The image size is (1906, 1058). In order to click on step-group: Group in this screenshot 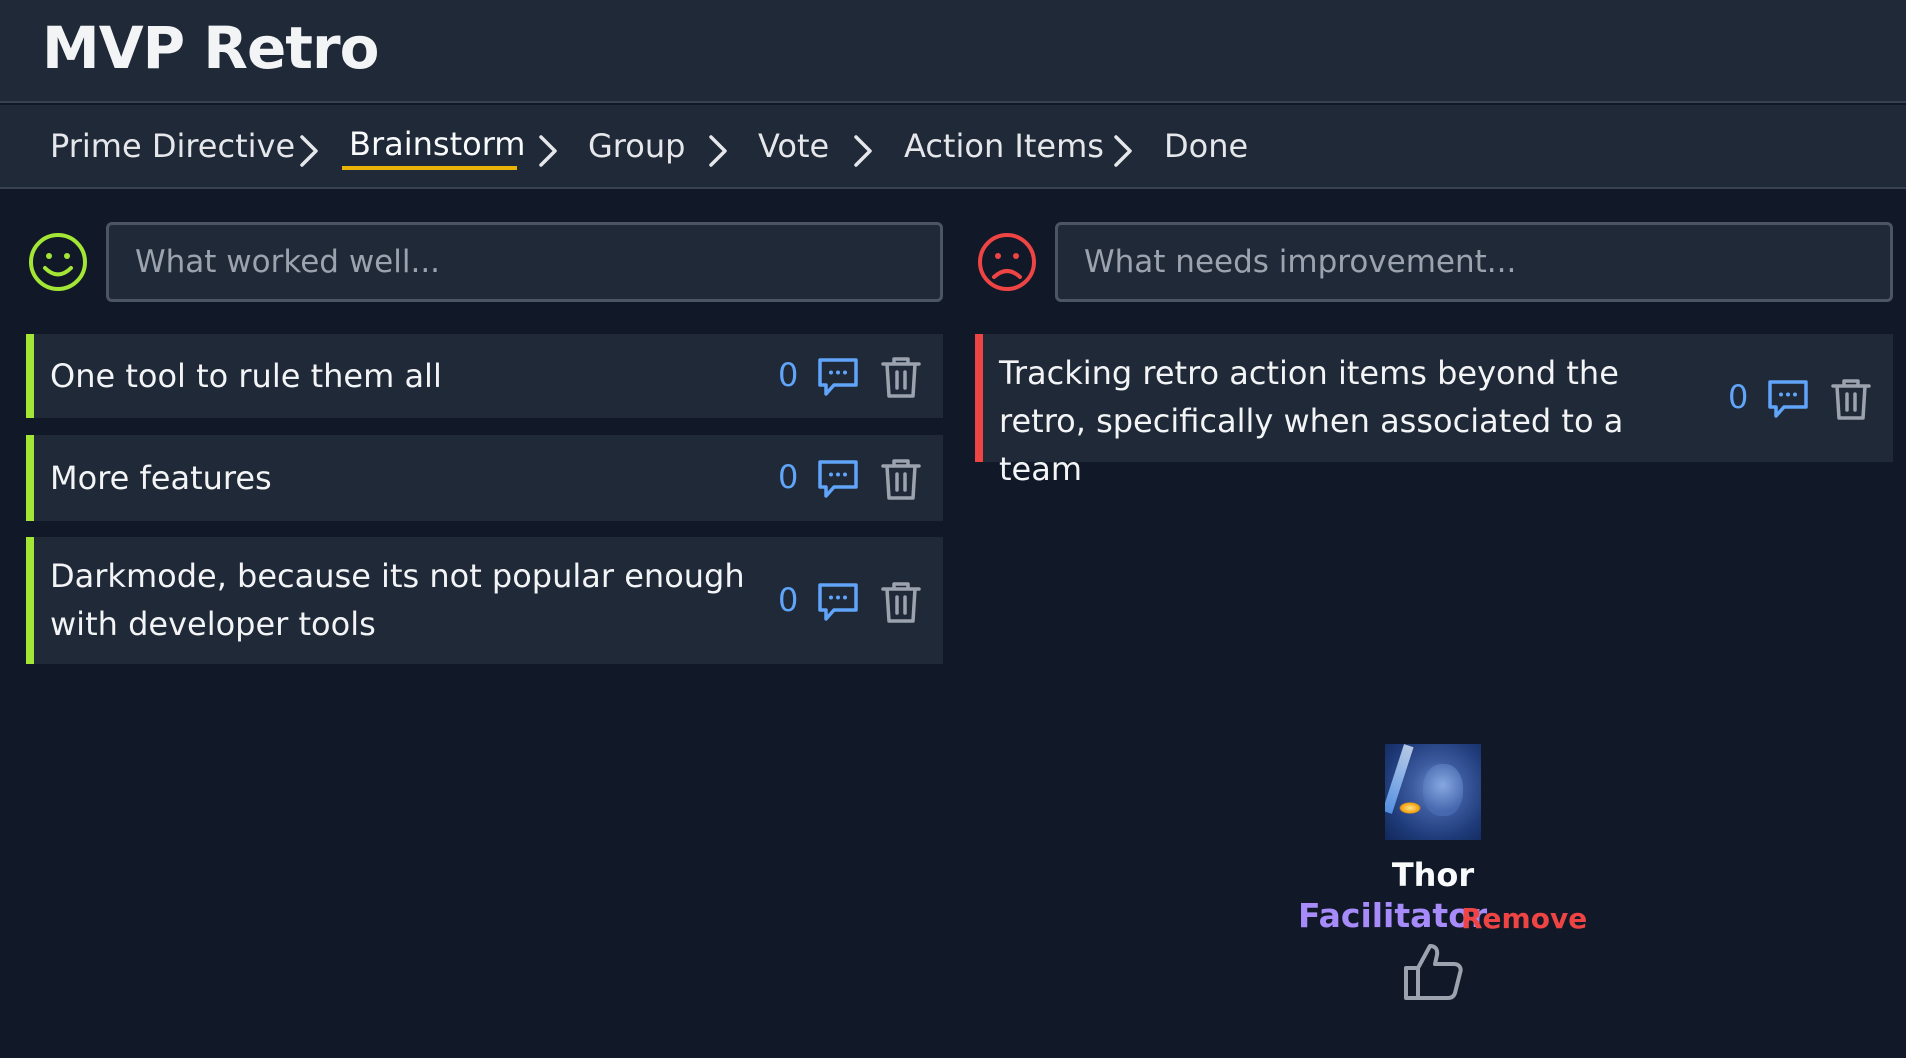, I will do `click(636, 146)`.